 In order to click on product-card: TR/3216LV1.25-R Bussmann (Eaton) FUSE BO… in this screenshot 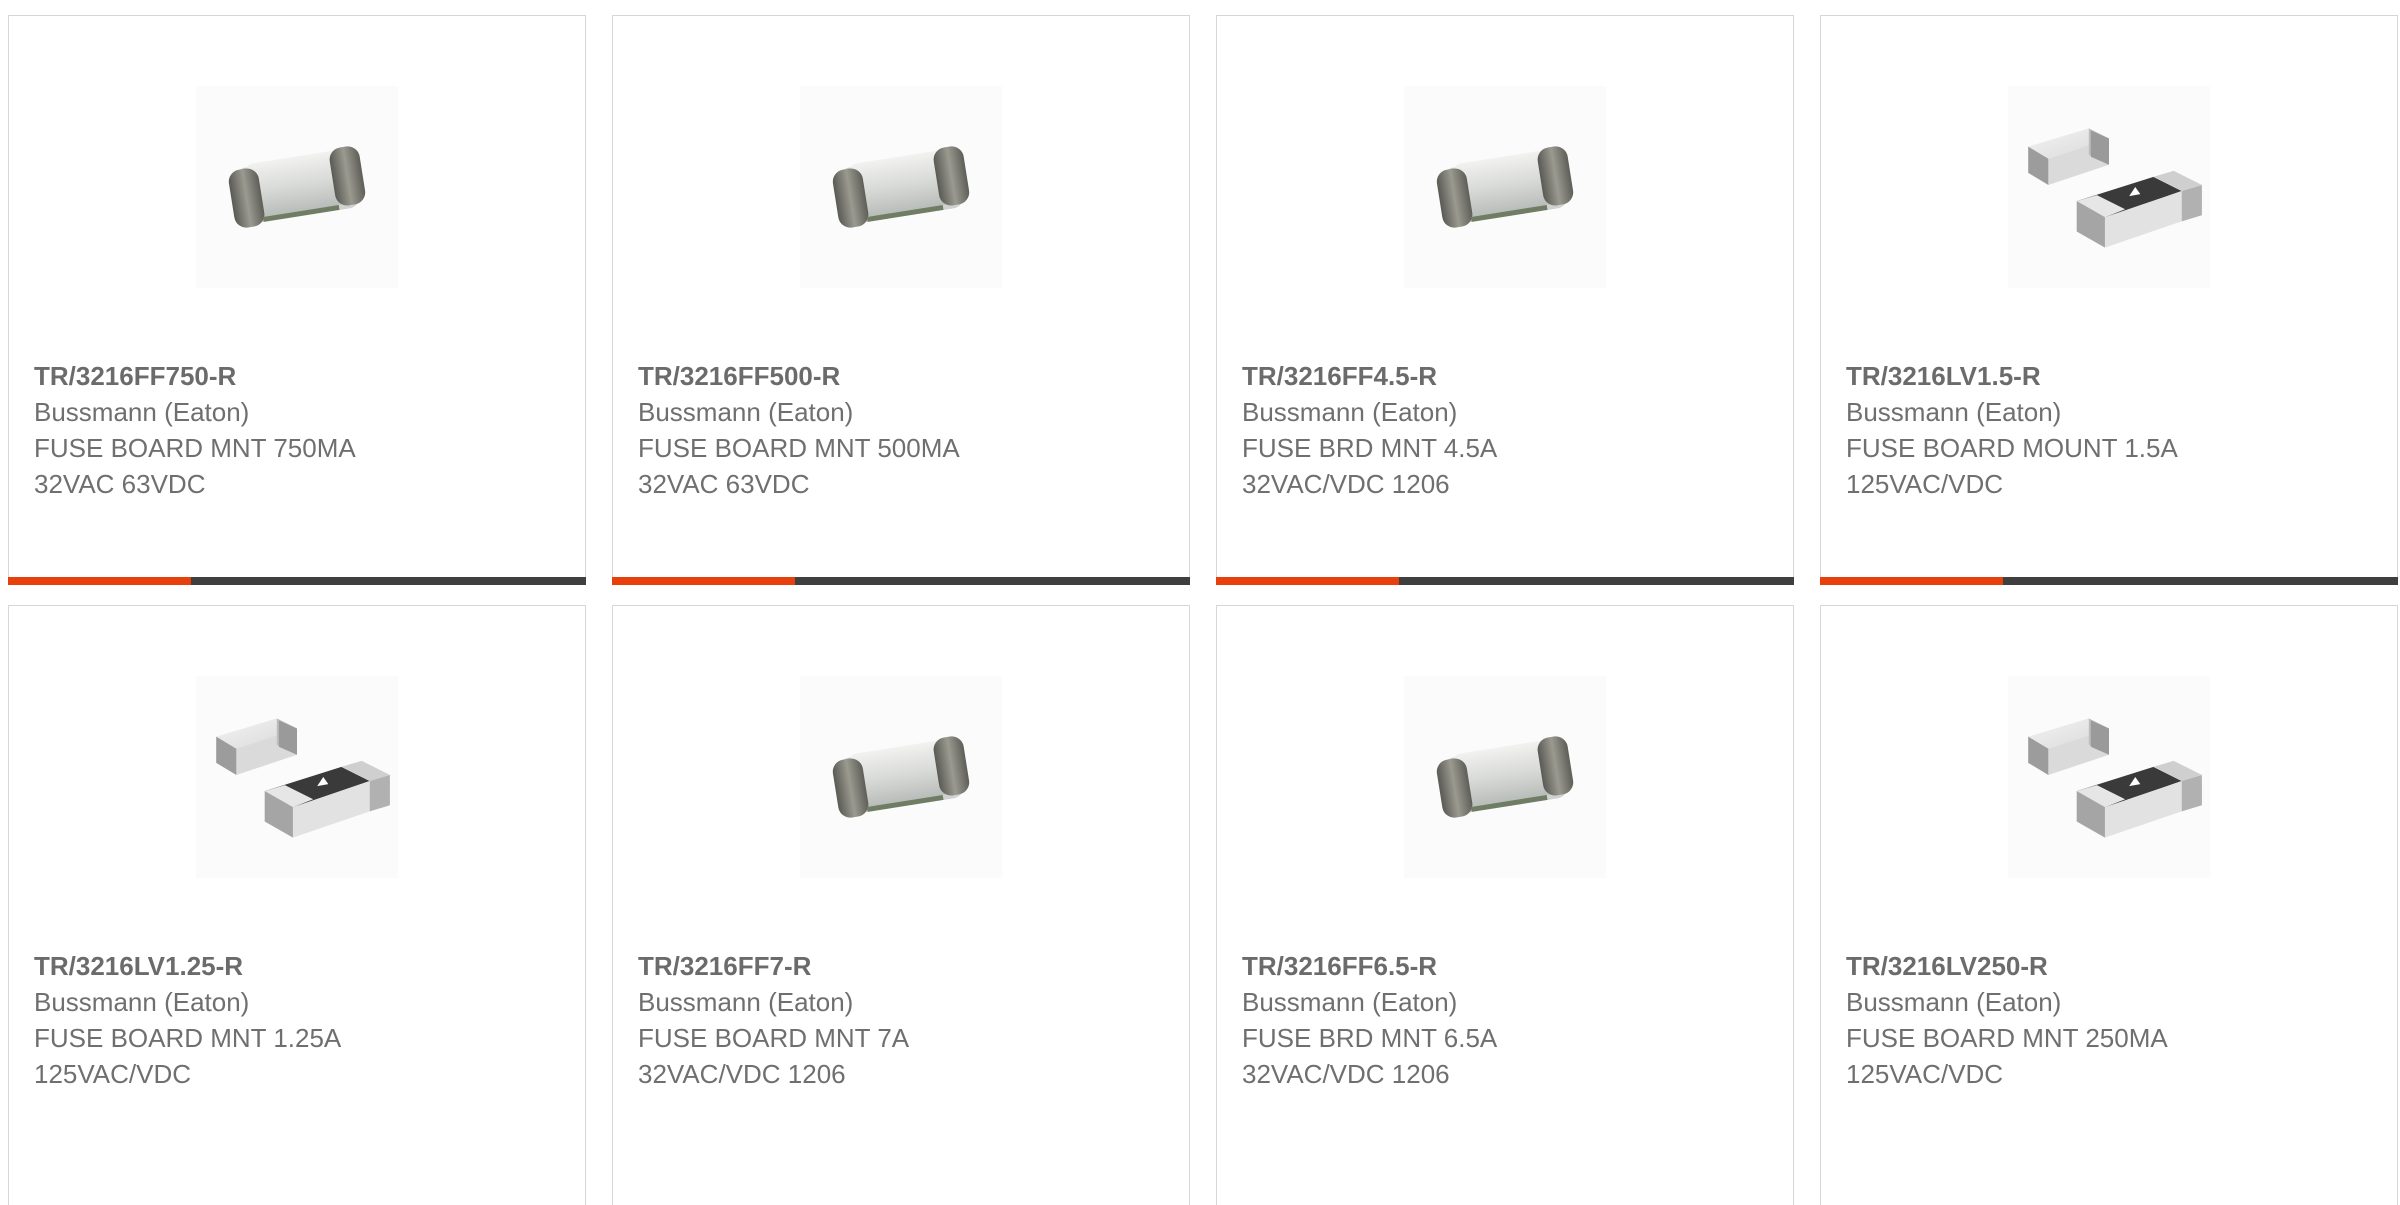, I will do `click(297, 905)`.